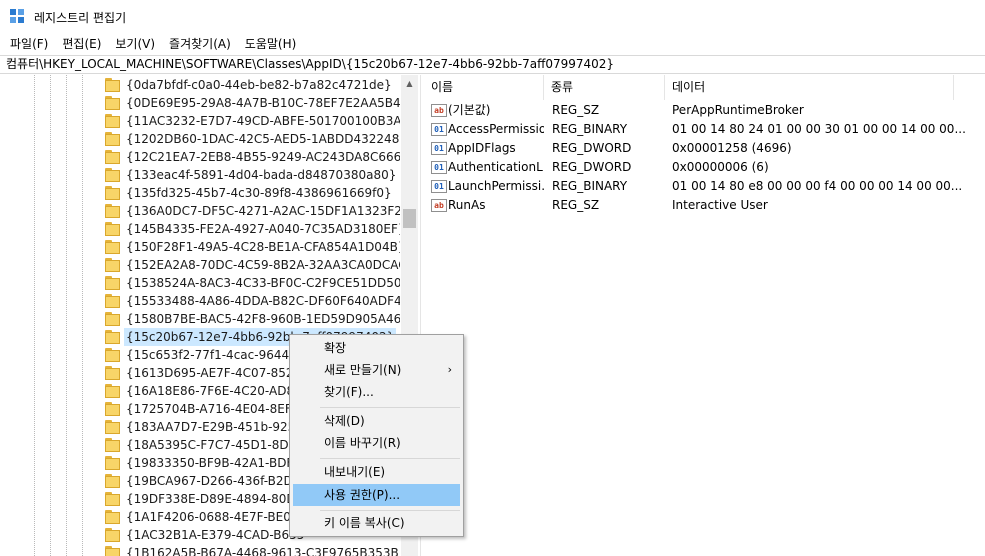 The height and width of the screenshot is (556, 985). What do you see at coordinates (217, 499) in the screenshot?
I see `tree-item-label: {19DF338E-D89E-4894-80D0-` at bounding box center [217, 499].